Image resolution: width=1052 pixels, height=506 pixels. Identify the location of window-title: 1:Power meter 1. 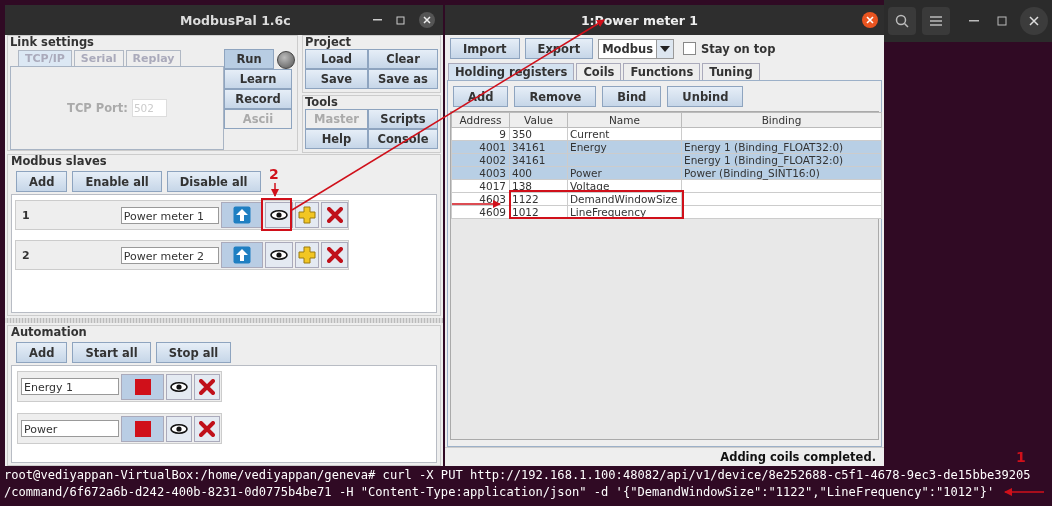
(639, 20).